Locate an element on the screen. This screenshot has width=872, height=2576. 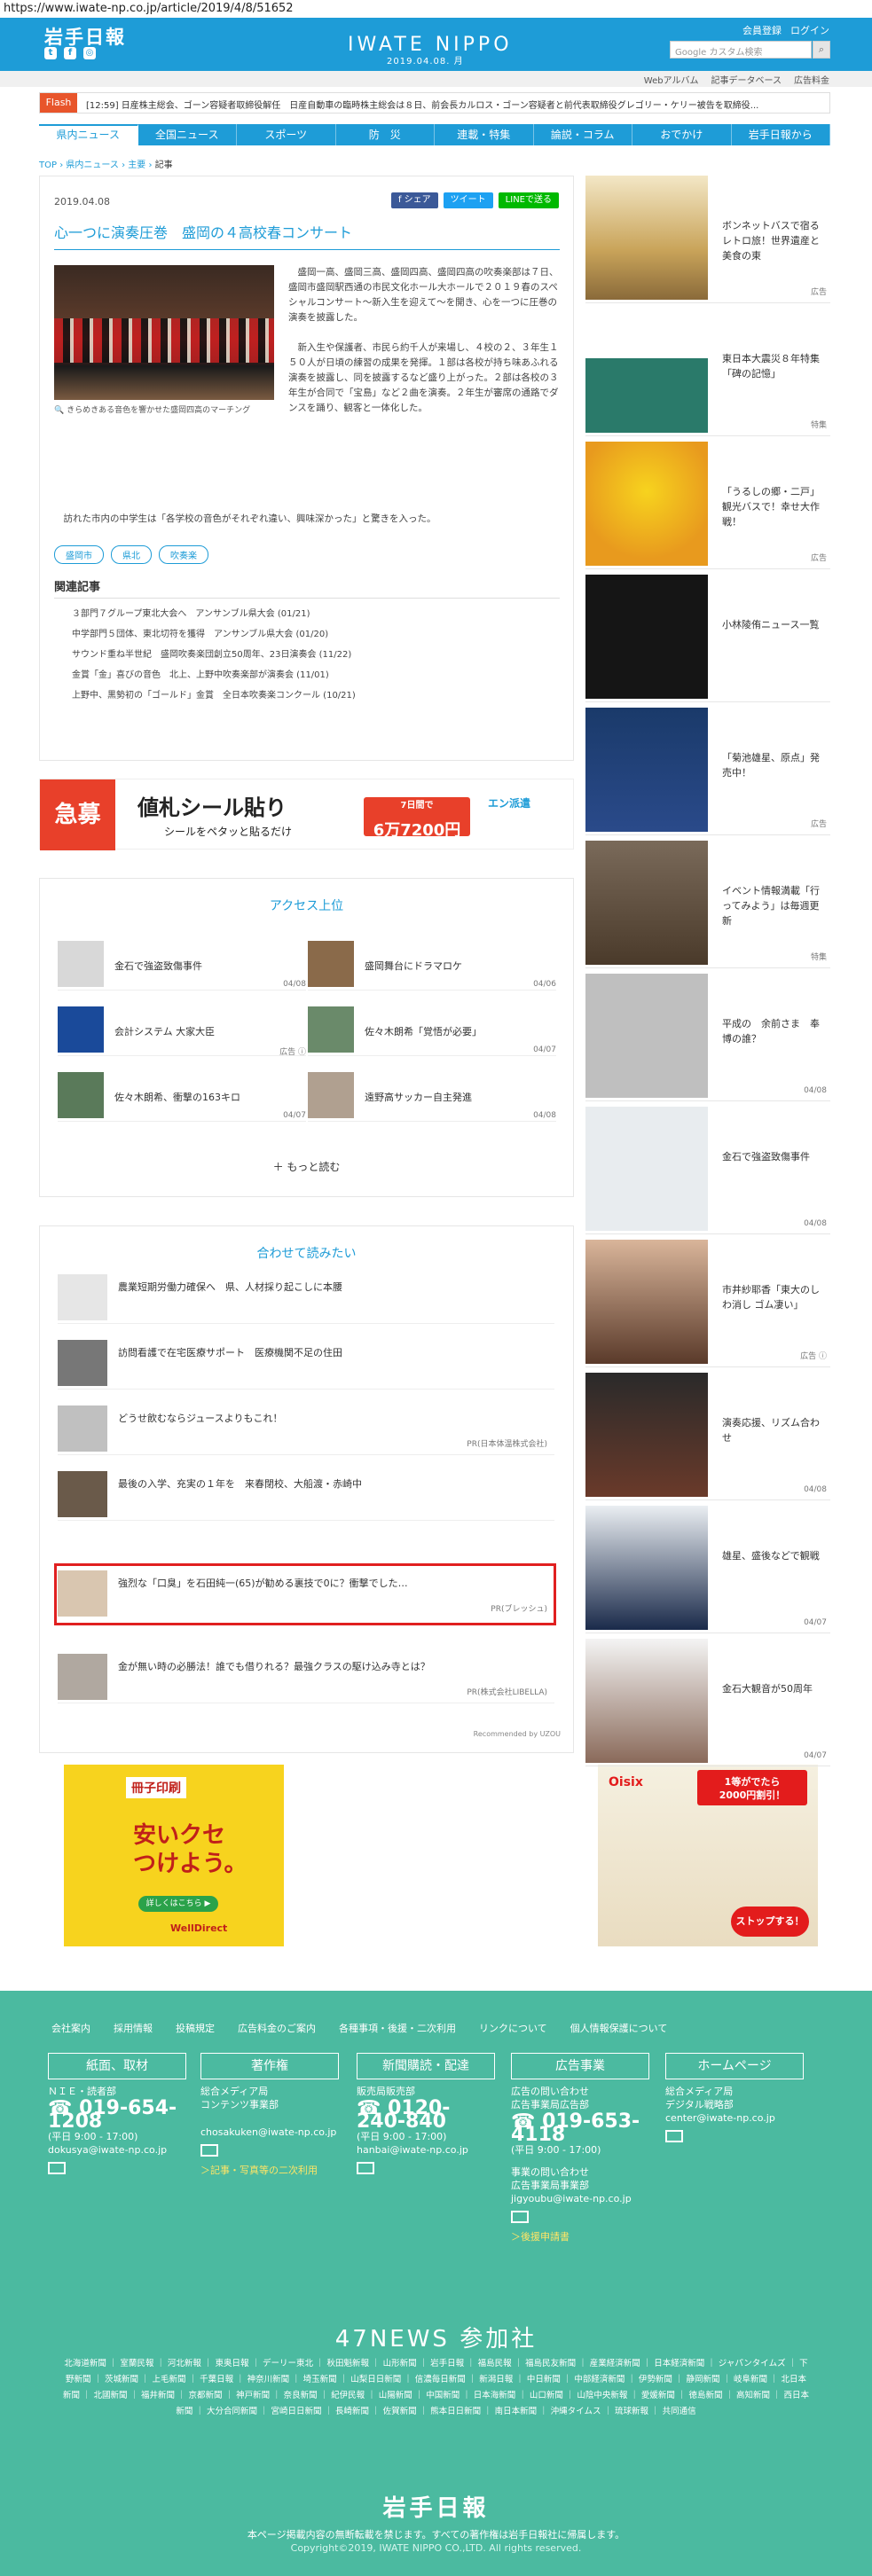
member-register-link: 会員登録 is located at coordinates (762, 30).